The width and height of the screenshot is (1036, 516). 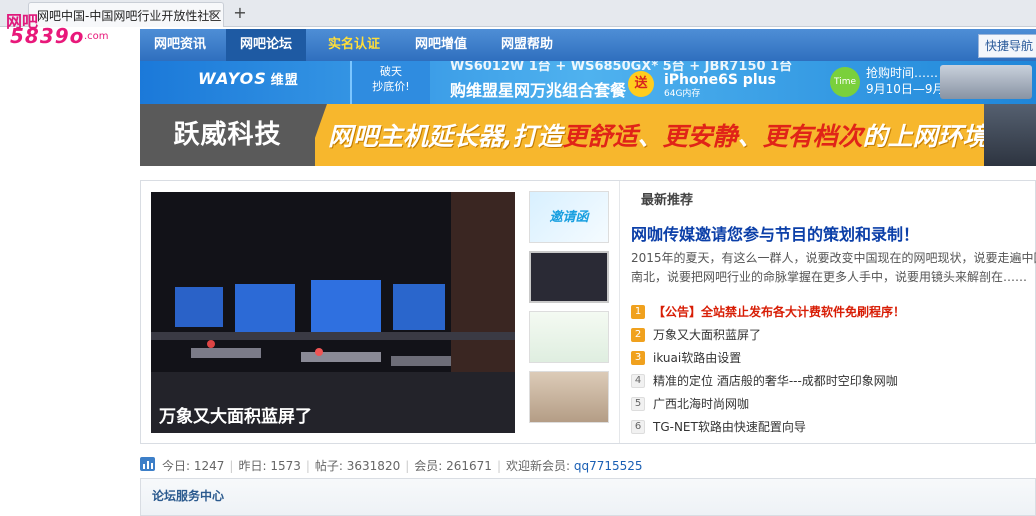 What do you see at coordinates (700, 136) in the screenshot?
I see `slogan-part-d: 更安静` at bounding box center [700, 136].